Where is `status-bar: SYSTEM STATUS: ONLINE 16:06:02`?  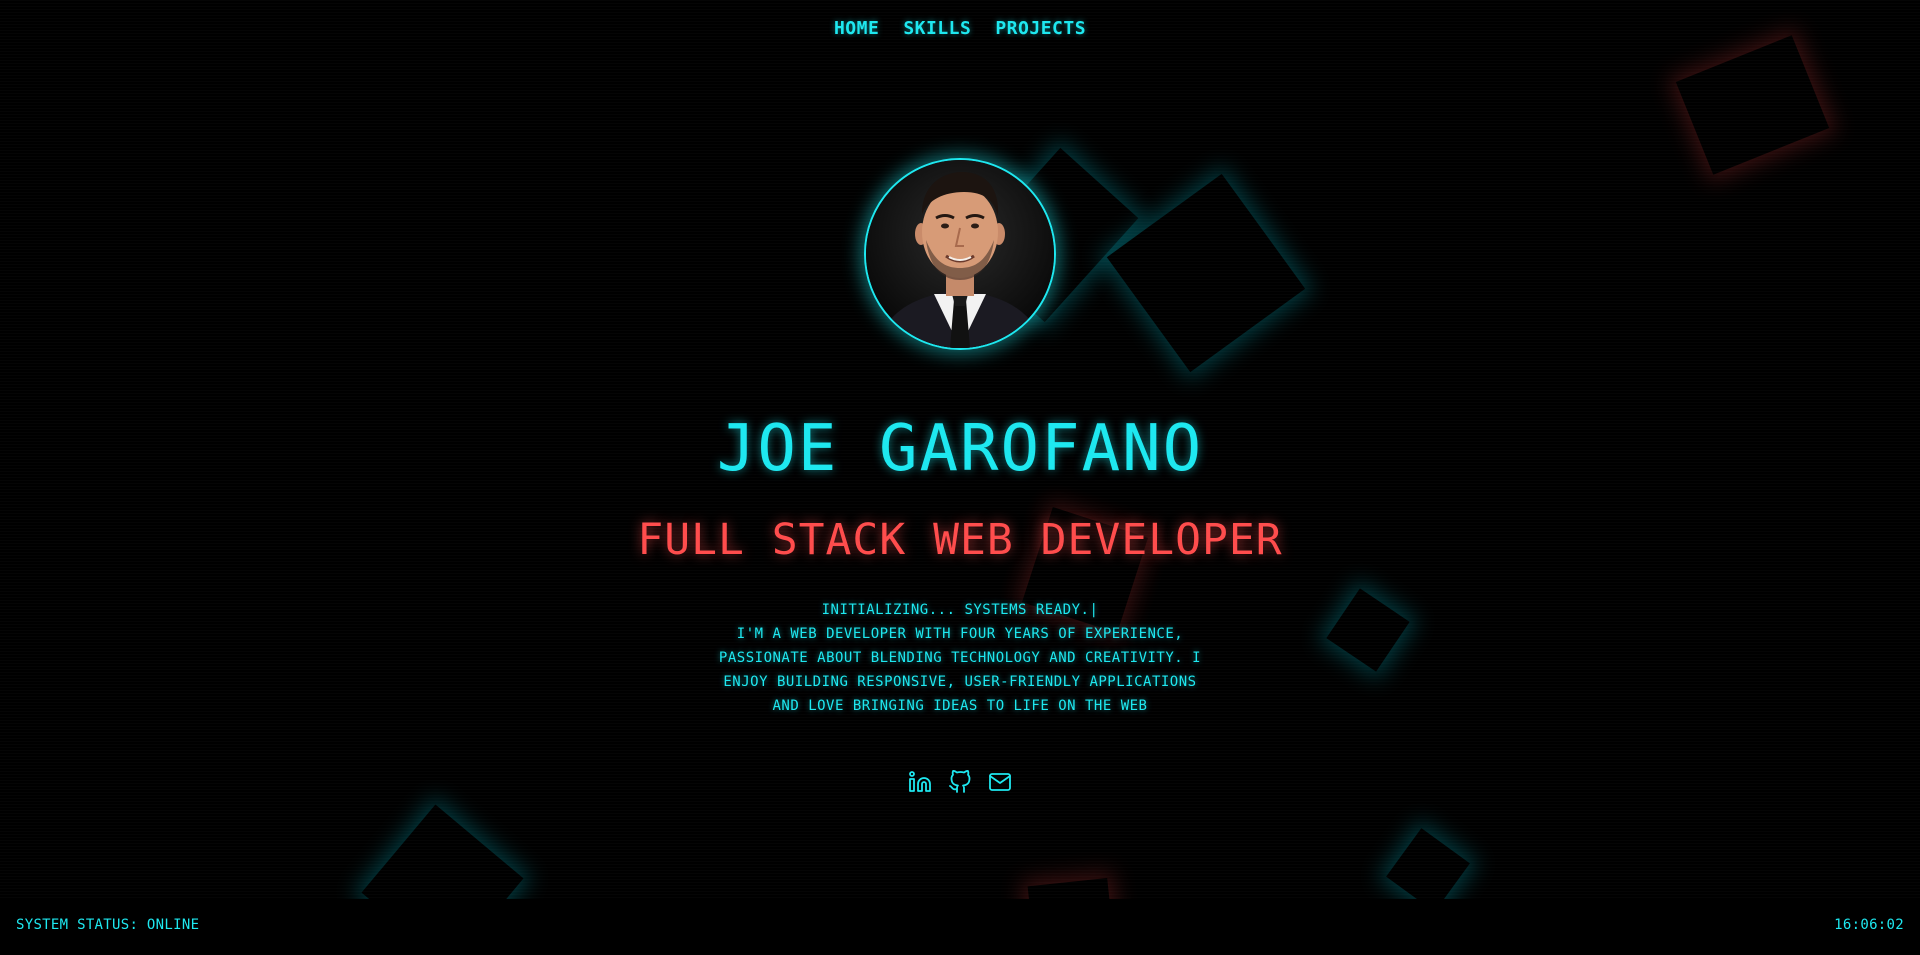 status-bar: SYSTEM STATUS: ONLINE 16:06:02 is located at coordinates (960, 927).